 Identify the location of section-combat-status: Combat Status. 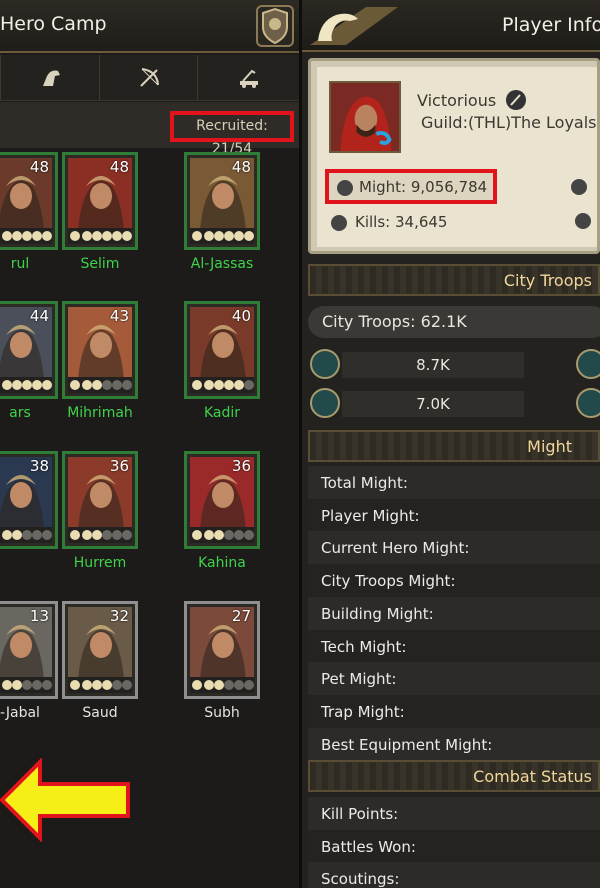
(454, 776).